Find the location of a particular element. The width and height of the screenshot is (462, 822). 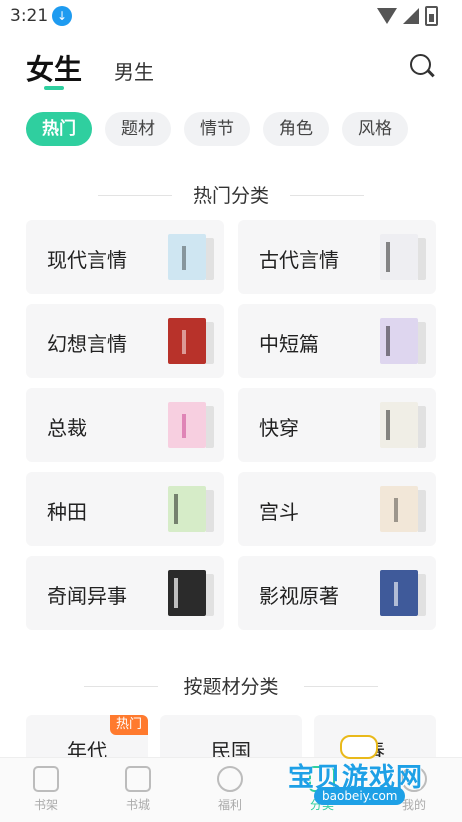

category-card: 现代言情 is located at coordinates (125, 257).